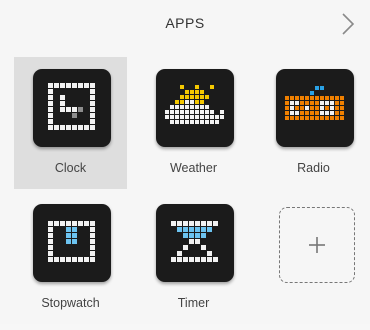 The height and width of the screenshot is (330, 370). What do you see at coordinates (72, 108) in the screenshot?
I see `clock-icon` at bounding box center [72, 108].